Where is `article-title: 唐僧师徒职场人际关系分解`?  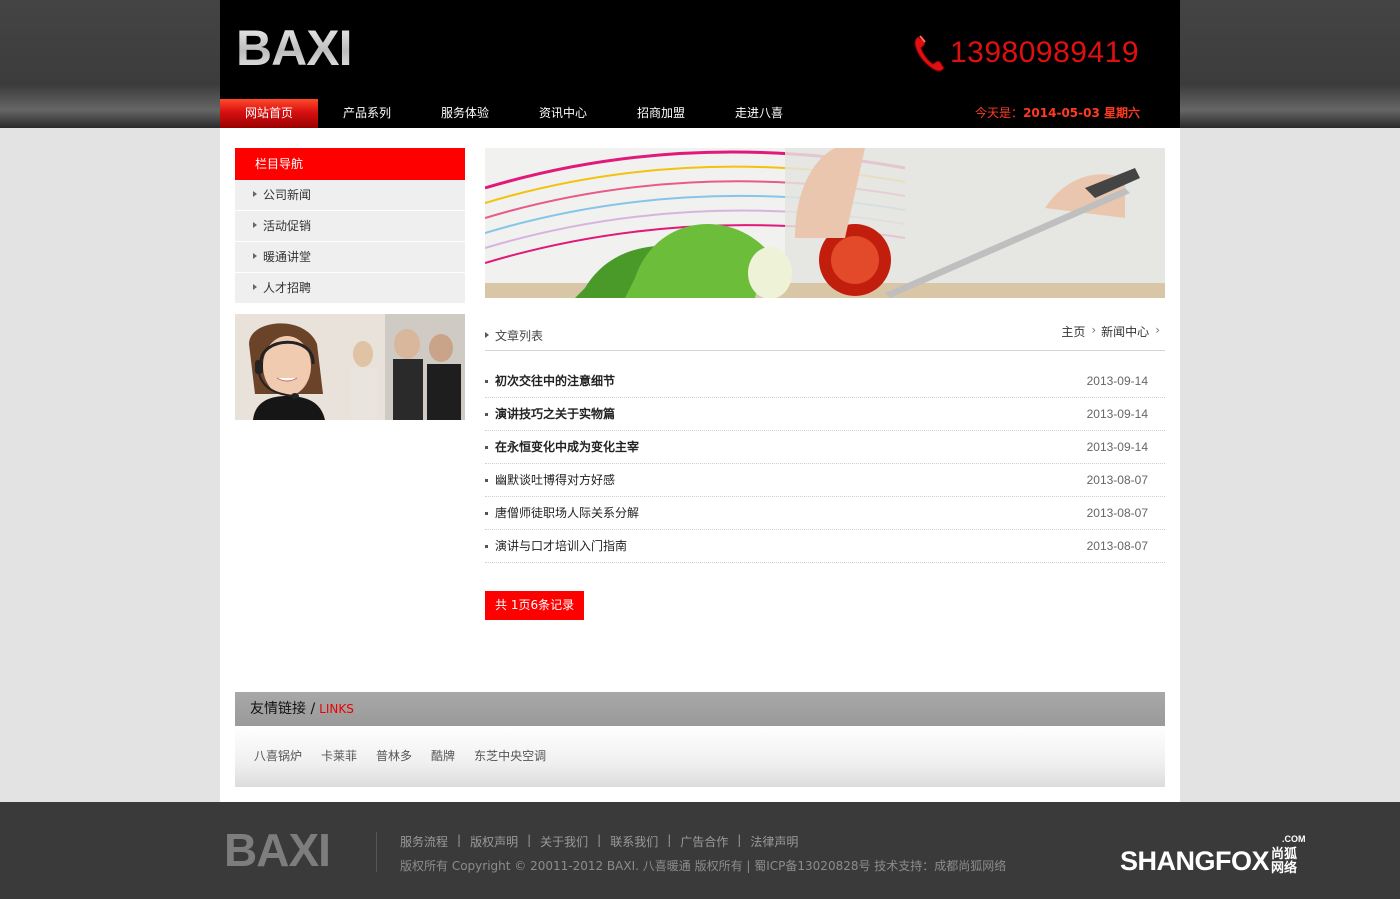 article-title: 唐僧师徒职场人际关系分解 is located at coordinates (567, 513).